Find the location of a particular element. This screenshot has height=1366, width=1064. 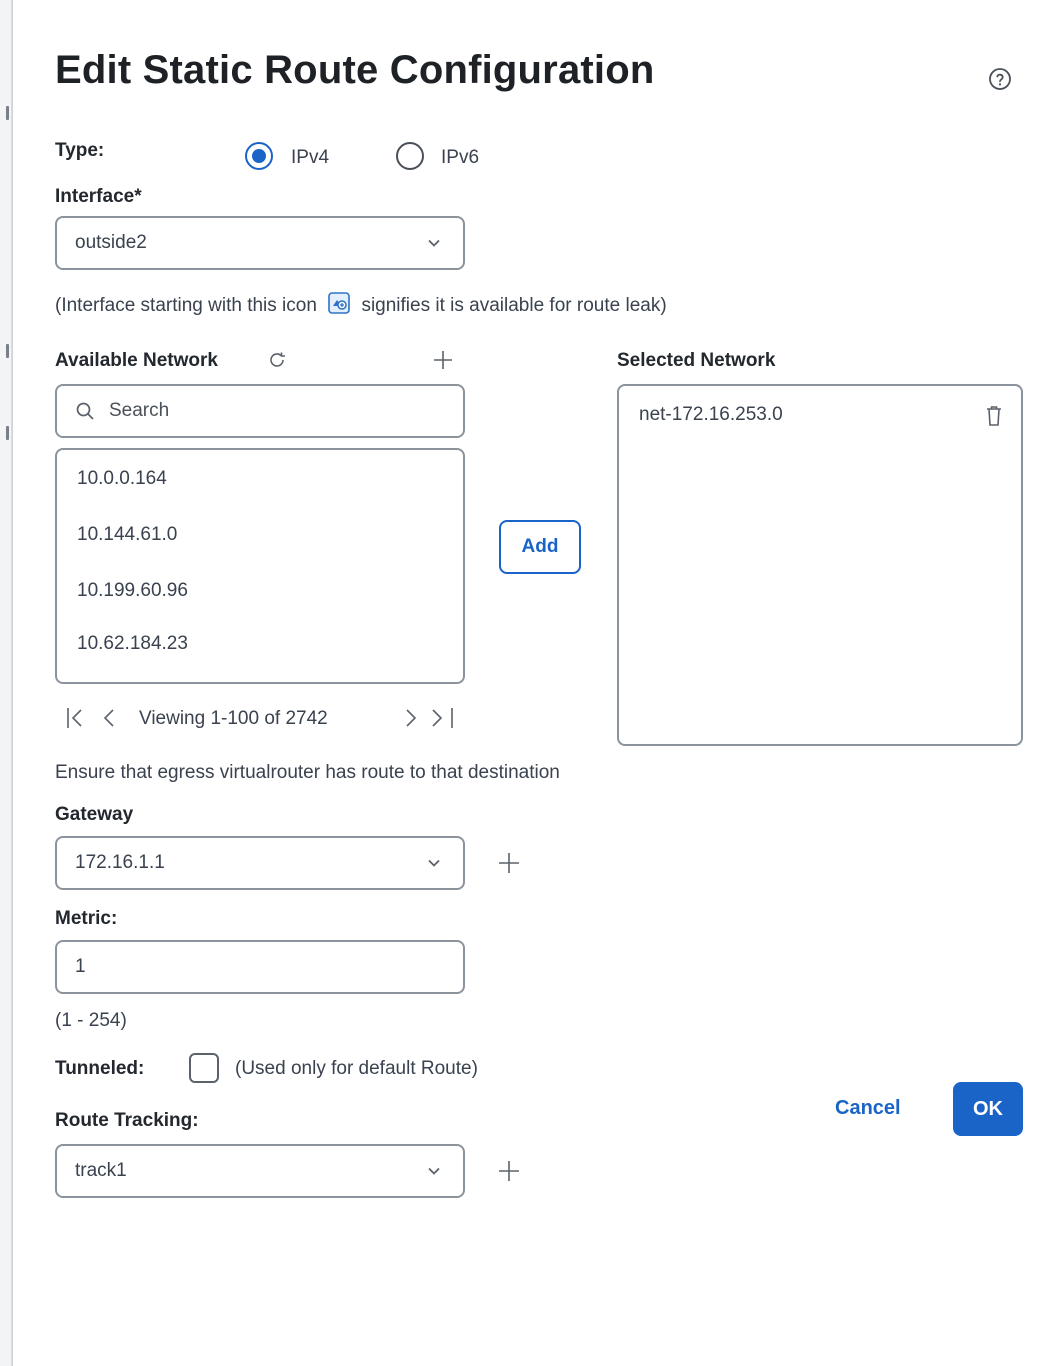

gateway-select-value: 172.16.1.1 is located at coordinates (120, 862).